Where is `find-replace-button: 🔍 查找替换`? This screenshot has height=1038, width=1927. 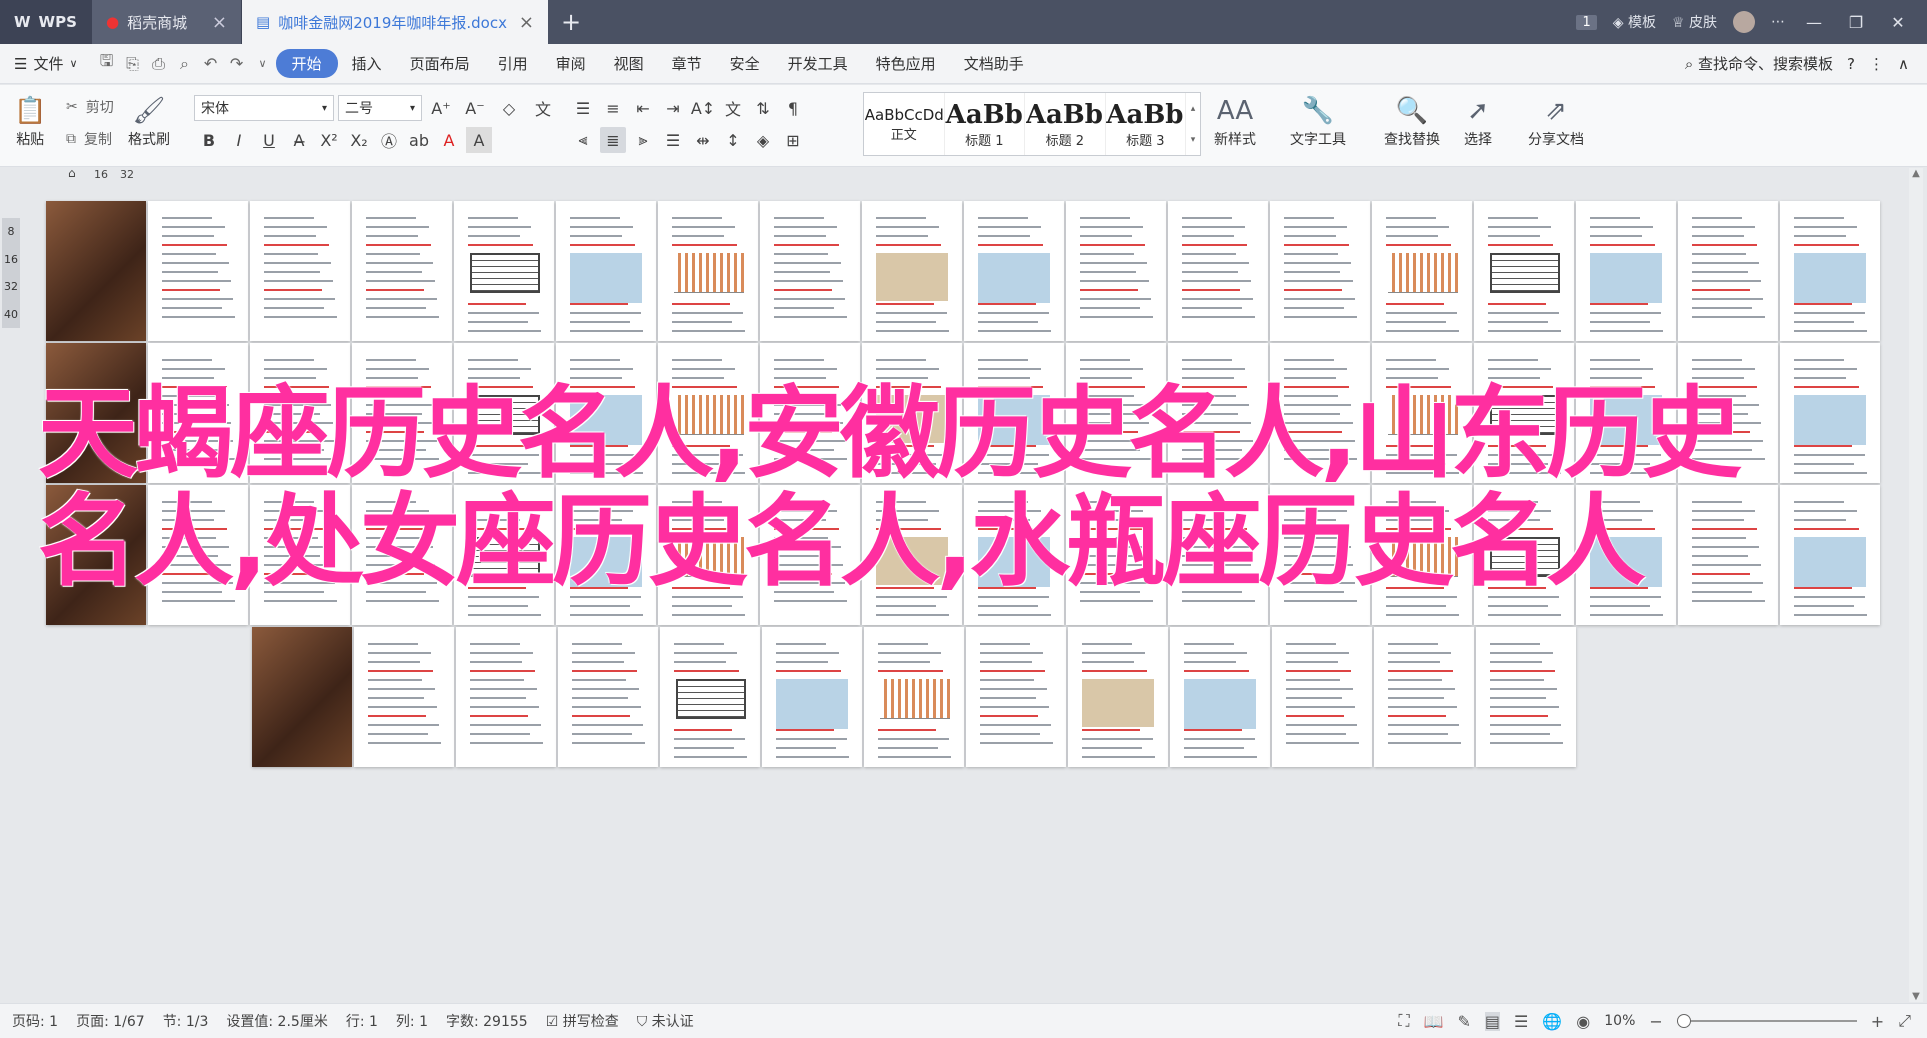 find-replace-button: 🔍 查找替换 is located at coordinates (1412, 121).